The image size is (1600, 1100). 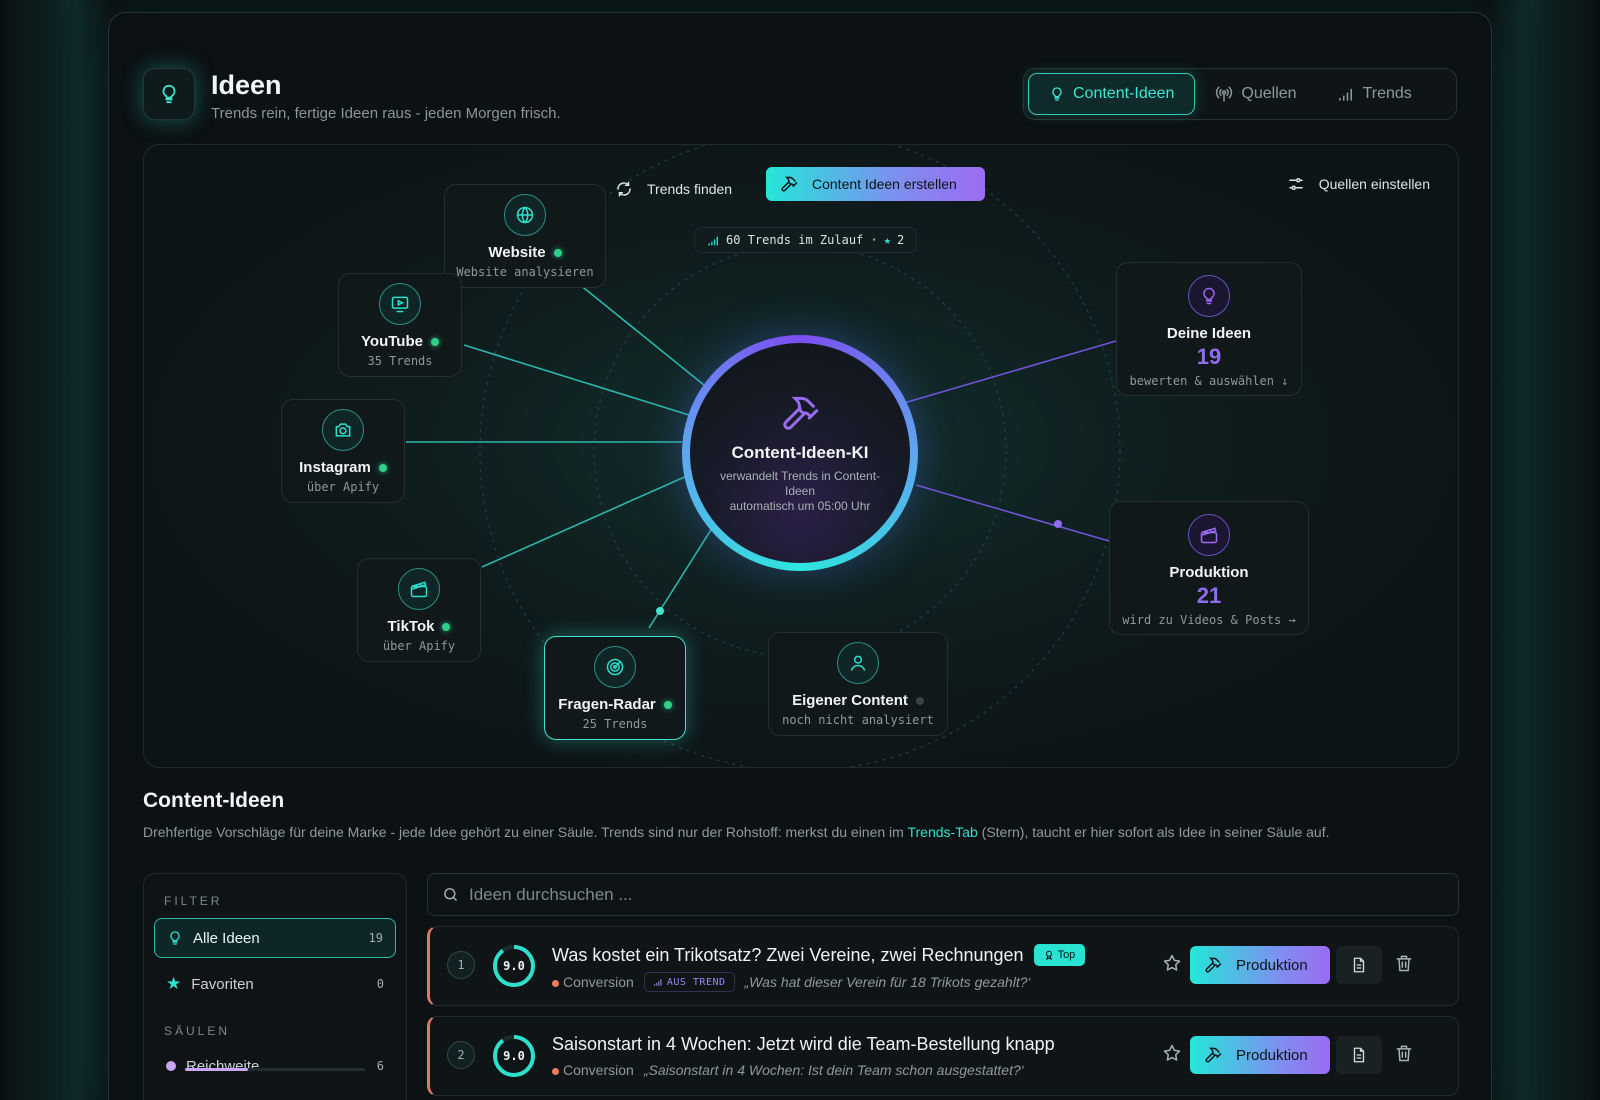 I want to click on signal-bars-icon, so click(x=713, y=241).